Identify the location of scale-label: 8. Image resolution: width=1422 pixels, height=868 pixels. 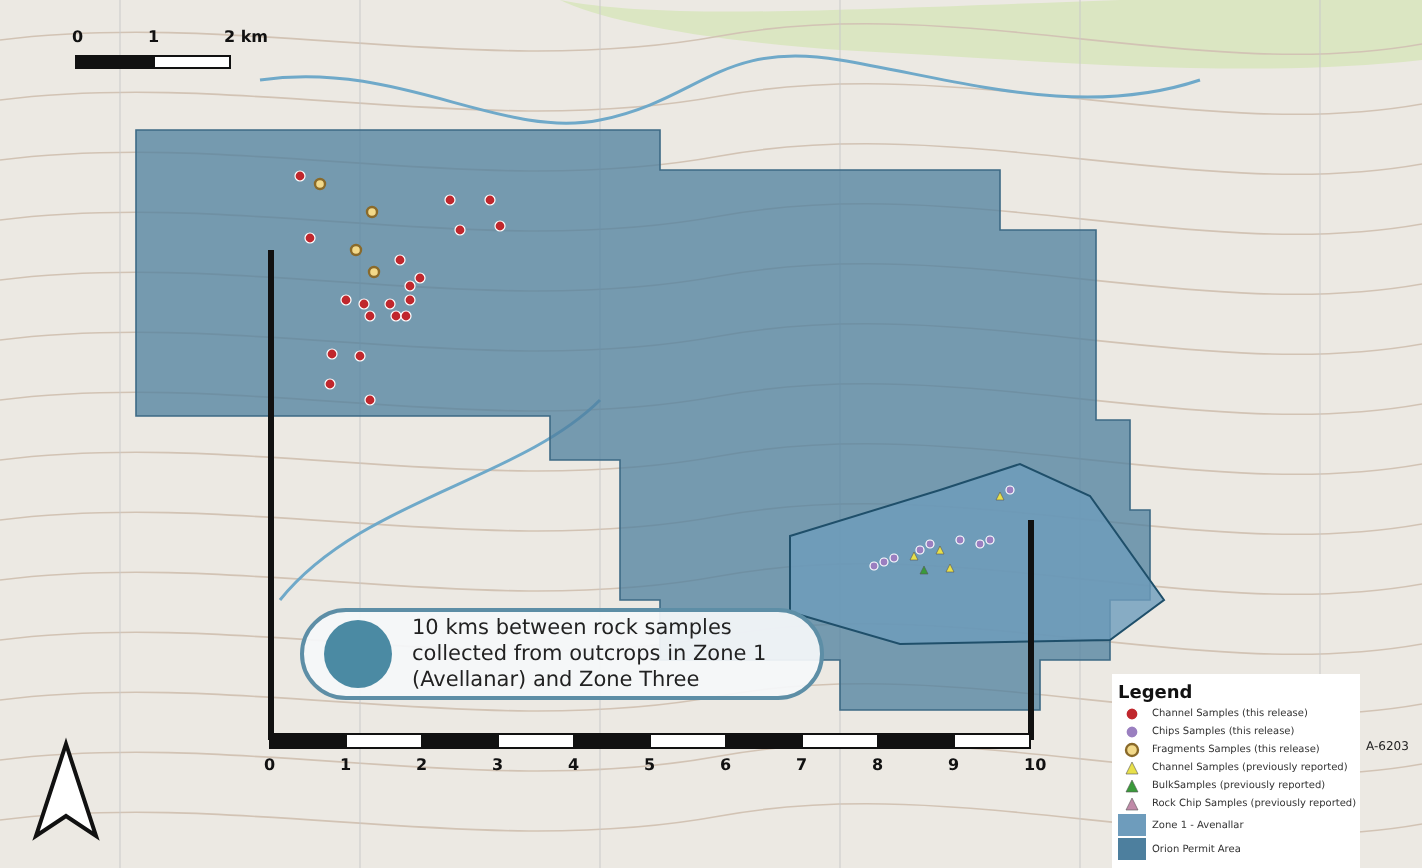
(878, 765).